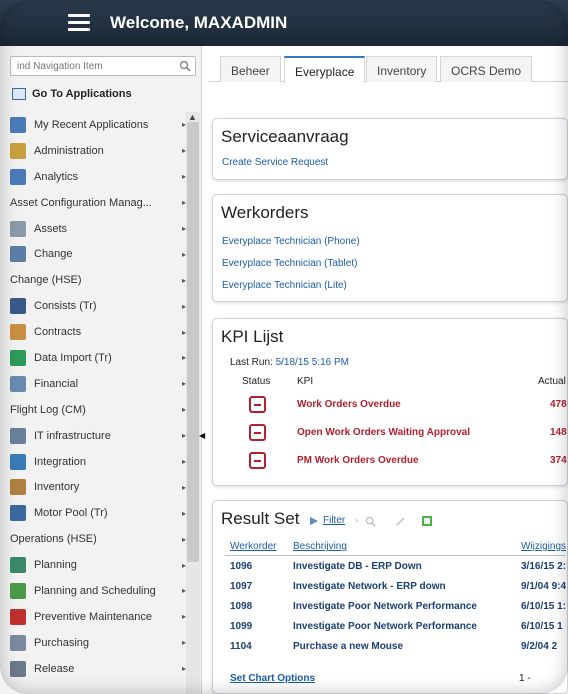 The width and height of the screenshot is (568, 694). What do you see at coordinates (427, 521) in the screenshot?
I see `download-icon` at bounding box center [427, 521].